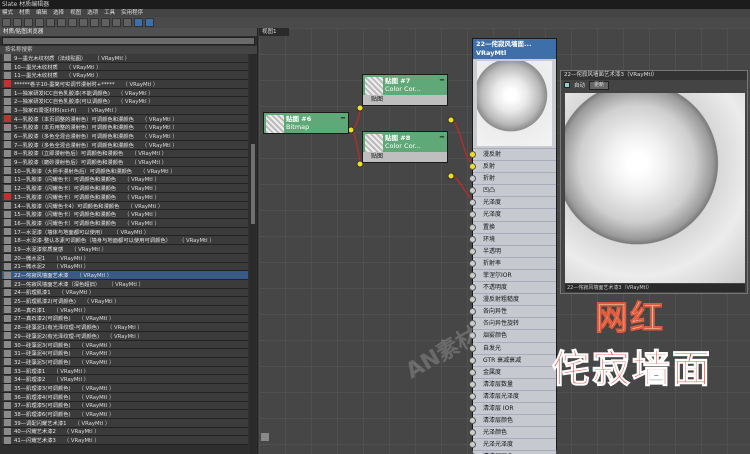  What do you see at coordinates (512, 154) in the screenshot?
I see `vraymtl-input-slot: 漫反射` at bounding box center [512, 154].